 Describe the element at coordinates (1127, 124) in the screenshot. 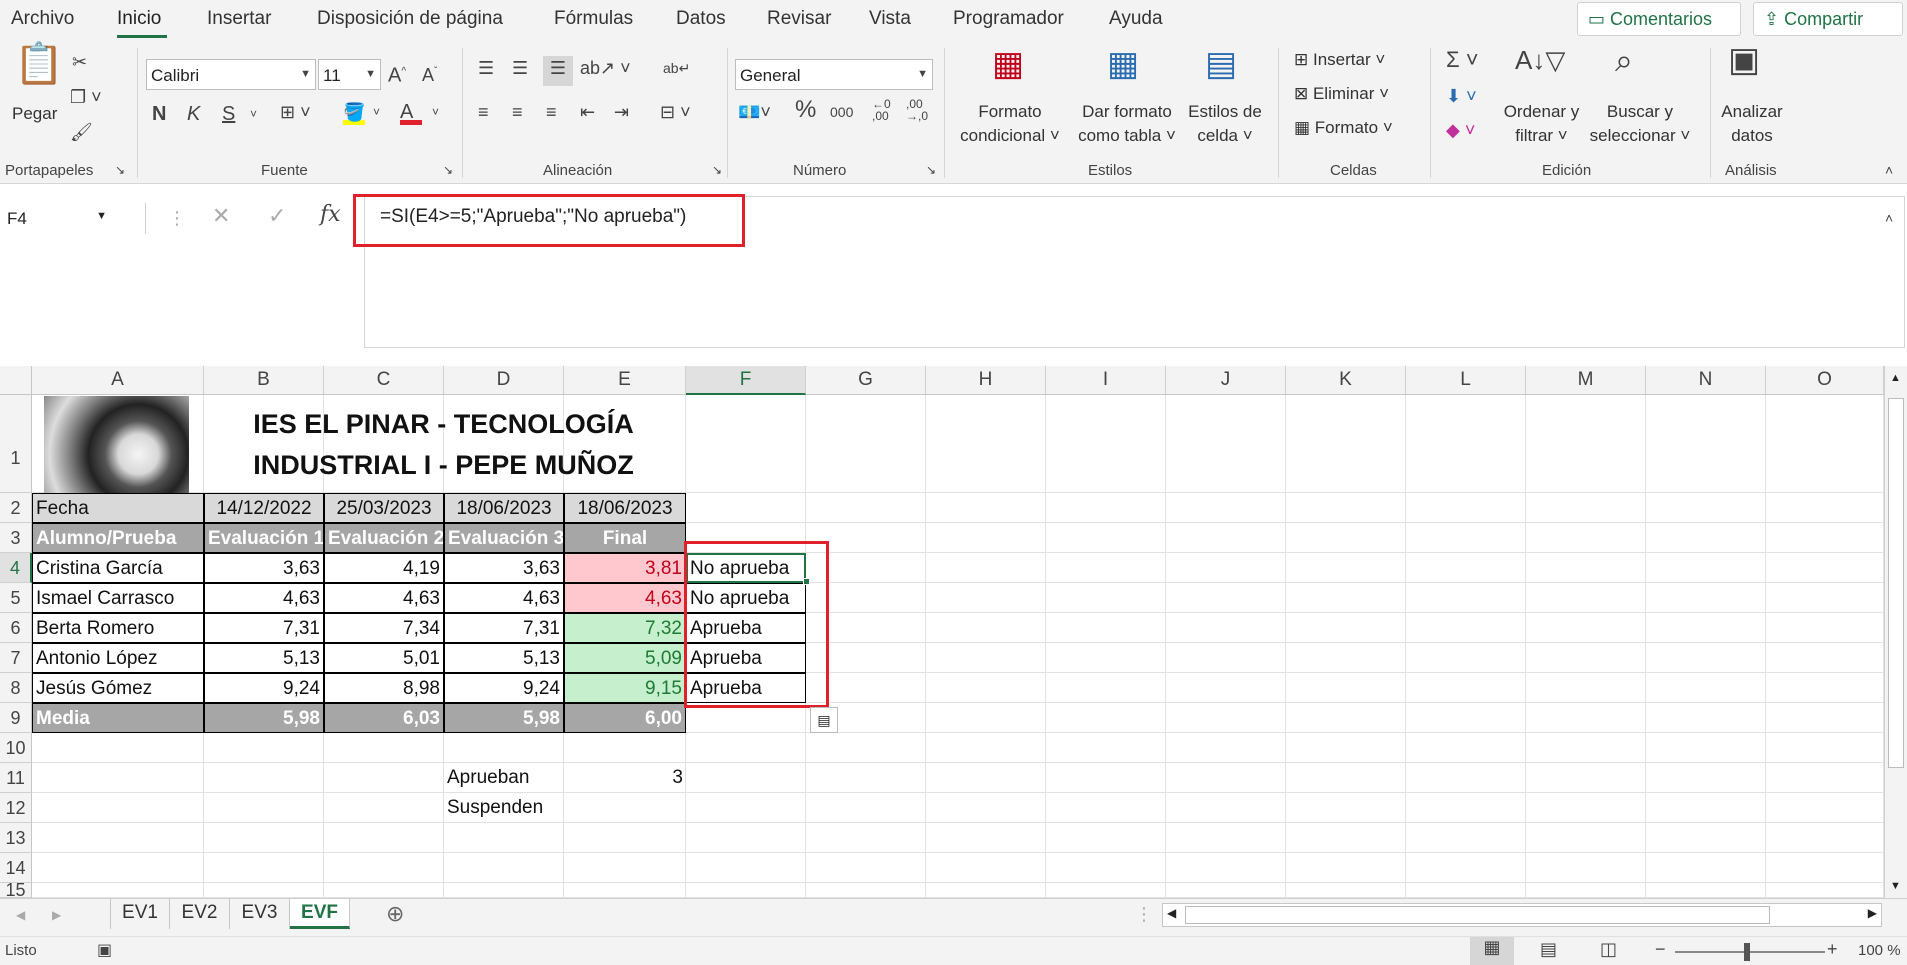

I see `format-as-table-button: Dar formato como tabla ˅` at that location.